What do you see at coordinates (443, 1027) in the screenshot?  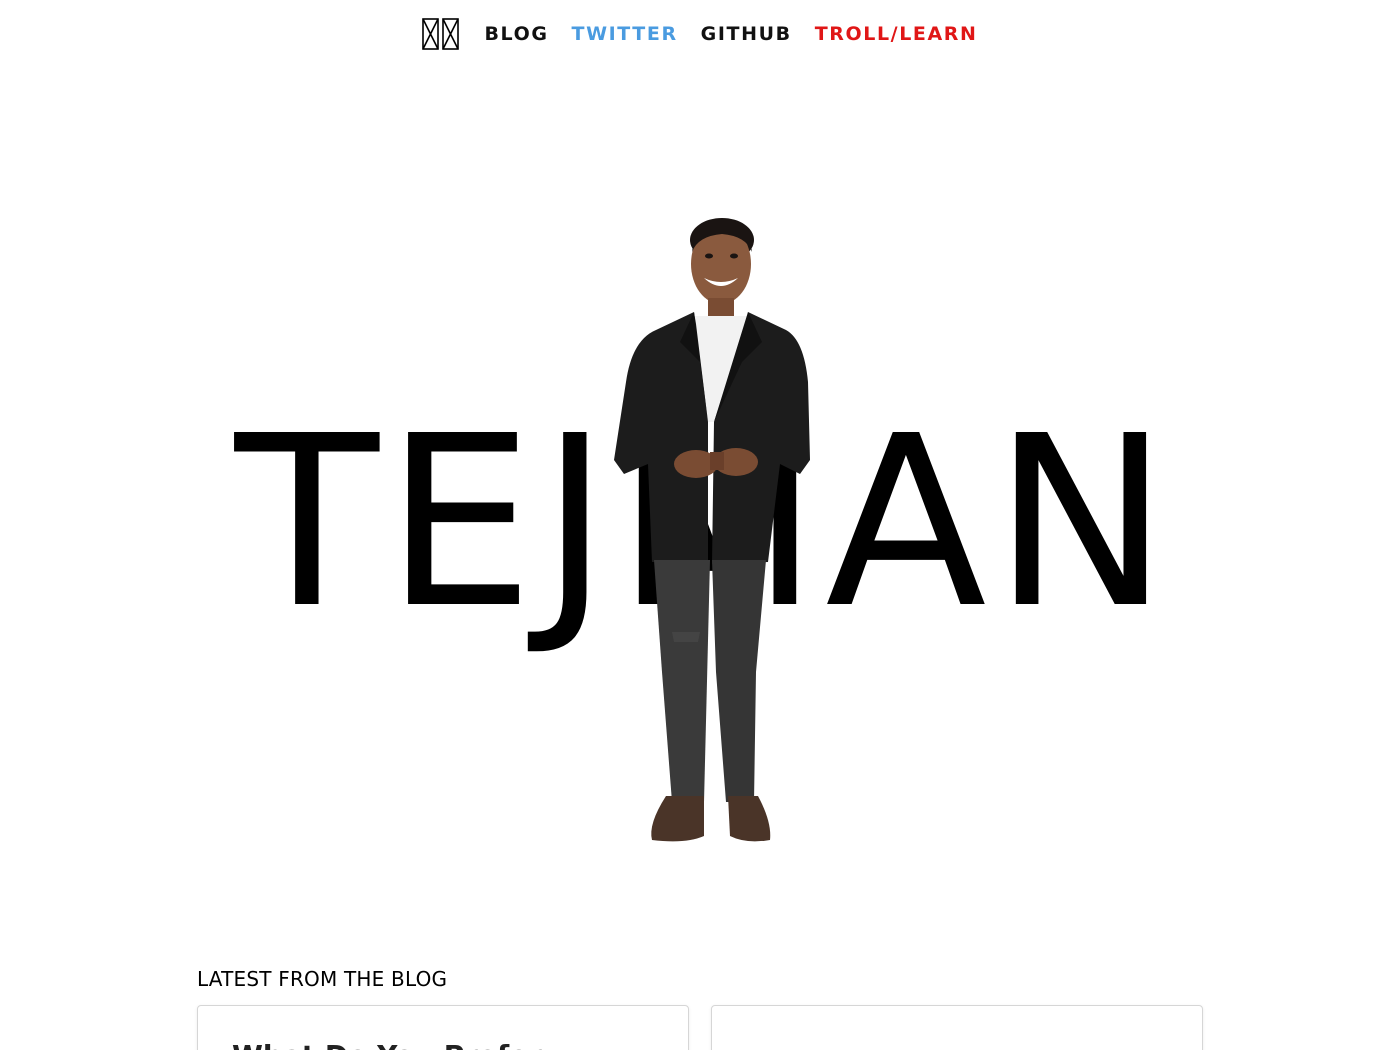 I see `blog-card: What Do You Prefer` at bounding box center [443, 1027].